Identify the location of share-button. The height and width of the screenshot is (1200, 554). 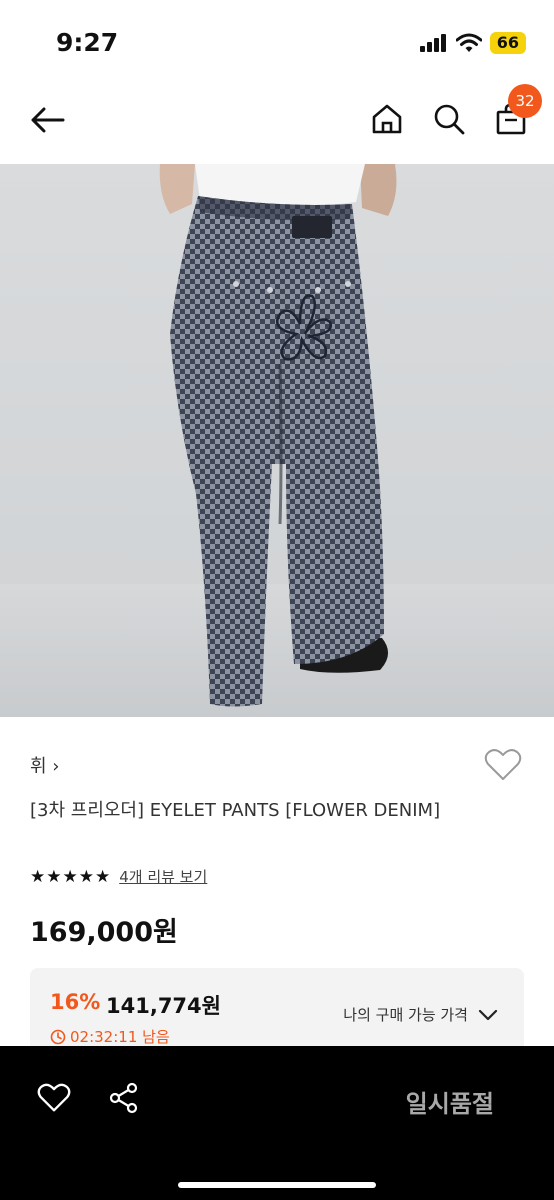
(124, 1098).